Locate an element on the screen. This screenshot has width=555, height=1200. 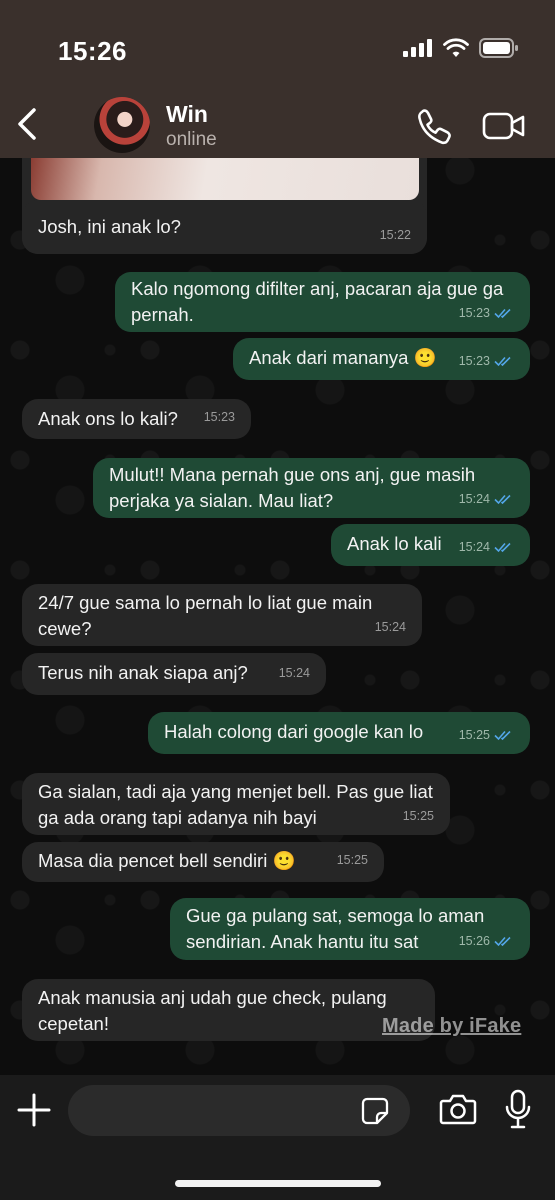
message-time: 15:22 is located at coordinates (395, 235).